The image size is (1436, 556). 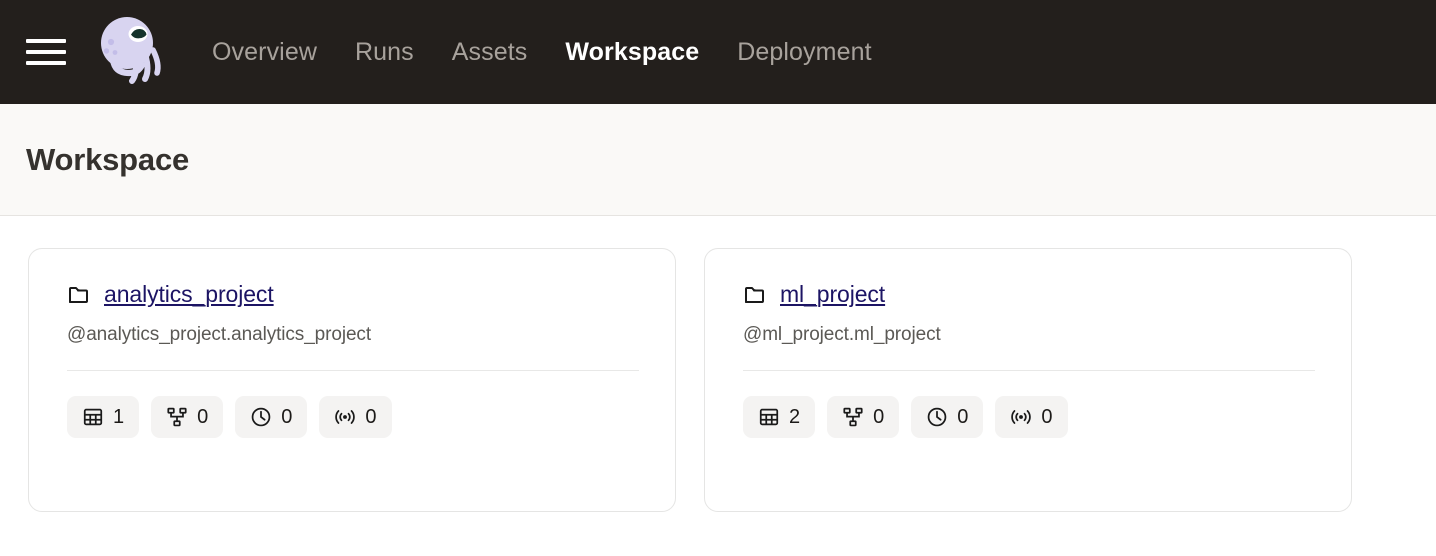 I want to click on stat-badge-assets: 1, so click(x=103, y=417).